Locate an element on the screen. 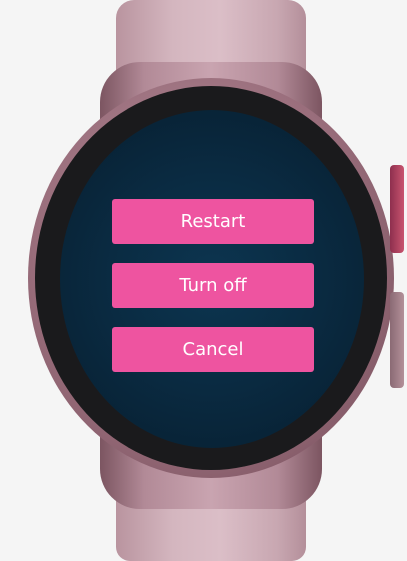  cancel-button: Cancel is located at coordinates (213, 349).